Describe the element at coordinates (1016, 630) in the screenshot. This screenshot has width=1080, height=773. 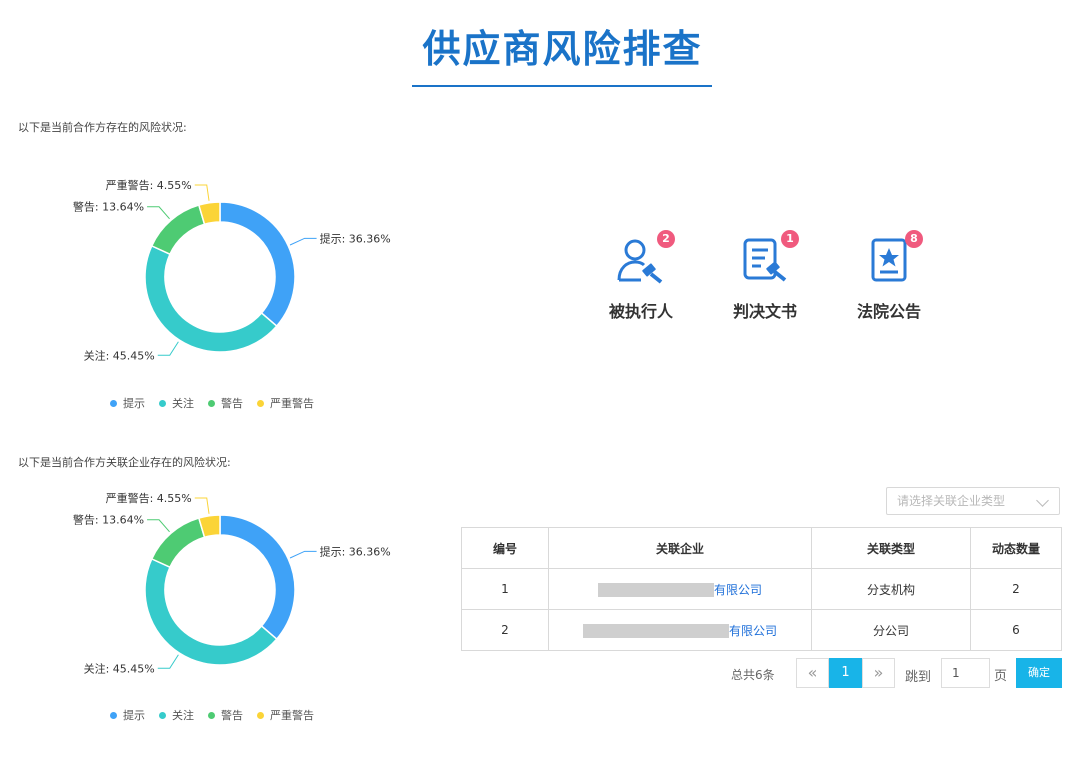
I see `dynamic-count: 6` at that location.